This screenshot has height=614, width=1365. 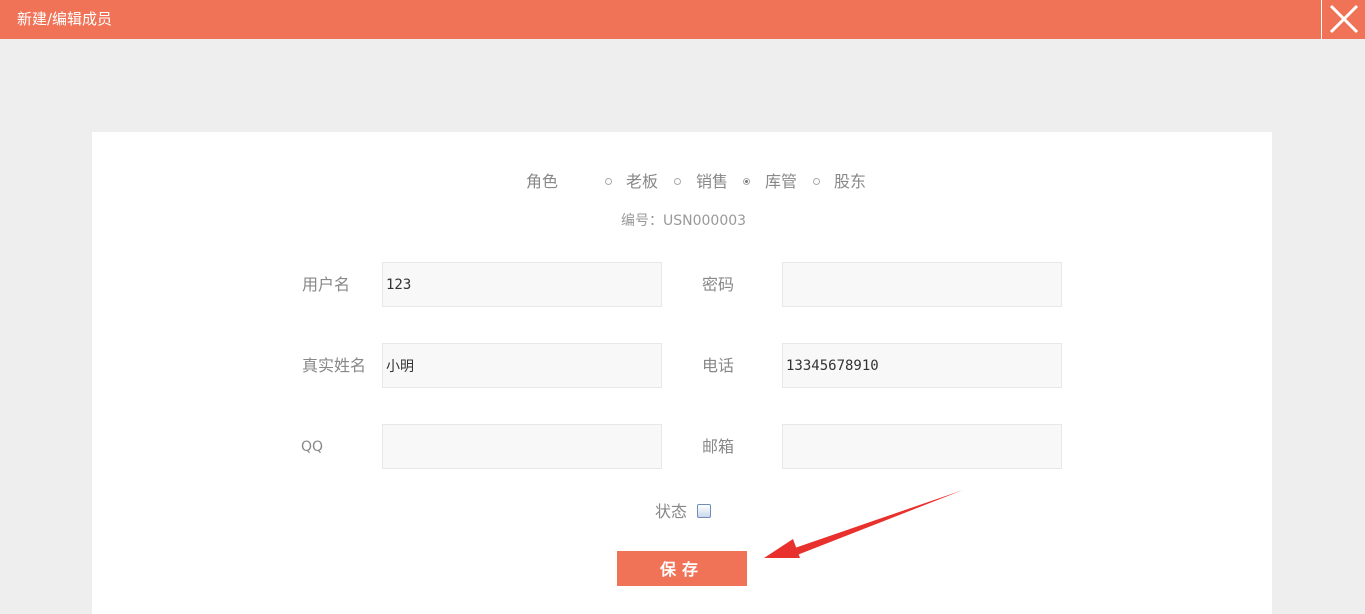 I want to click on close-icon, so click(x=1344, y=19).